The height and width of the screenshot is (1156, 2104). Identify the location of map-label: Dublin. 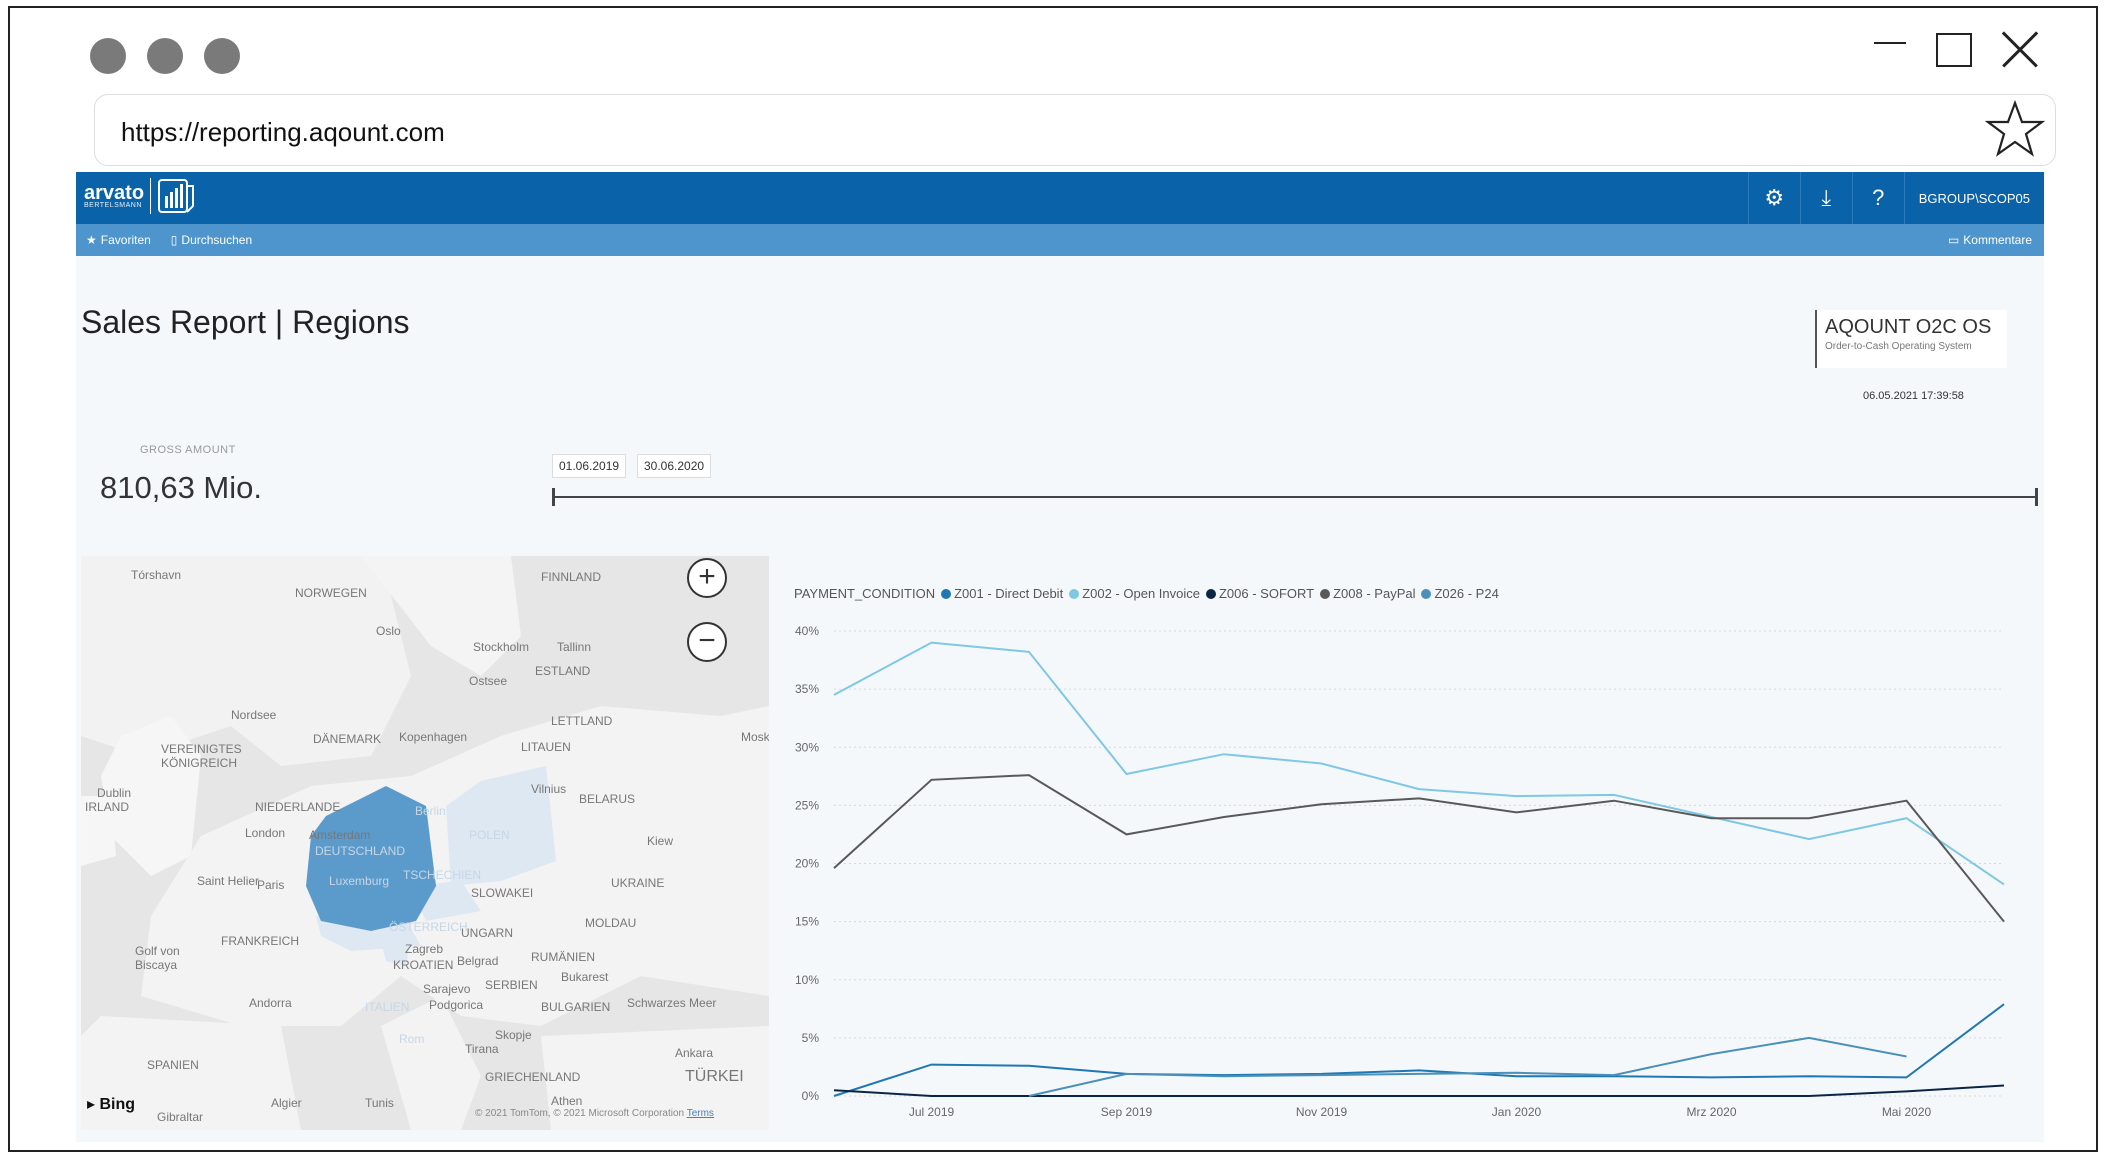
(114, 793).